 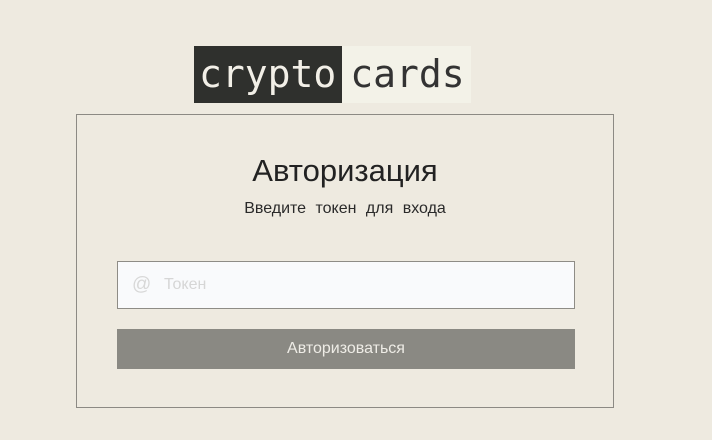 I want to click on login-button: Авторизоваться, so click(x=346, y=349).